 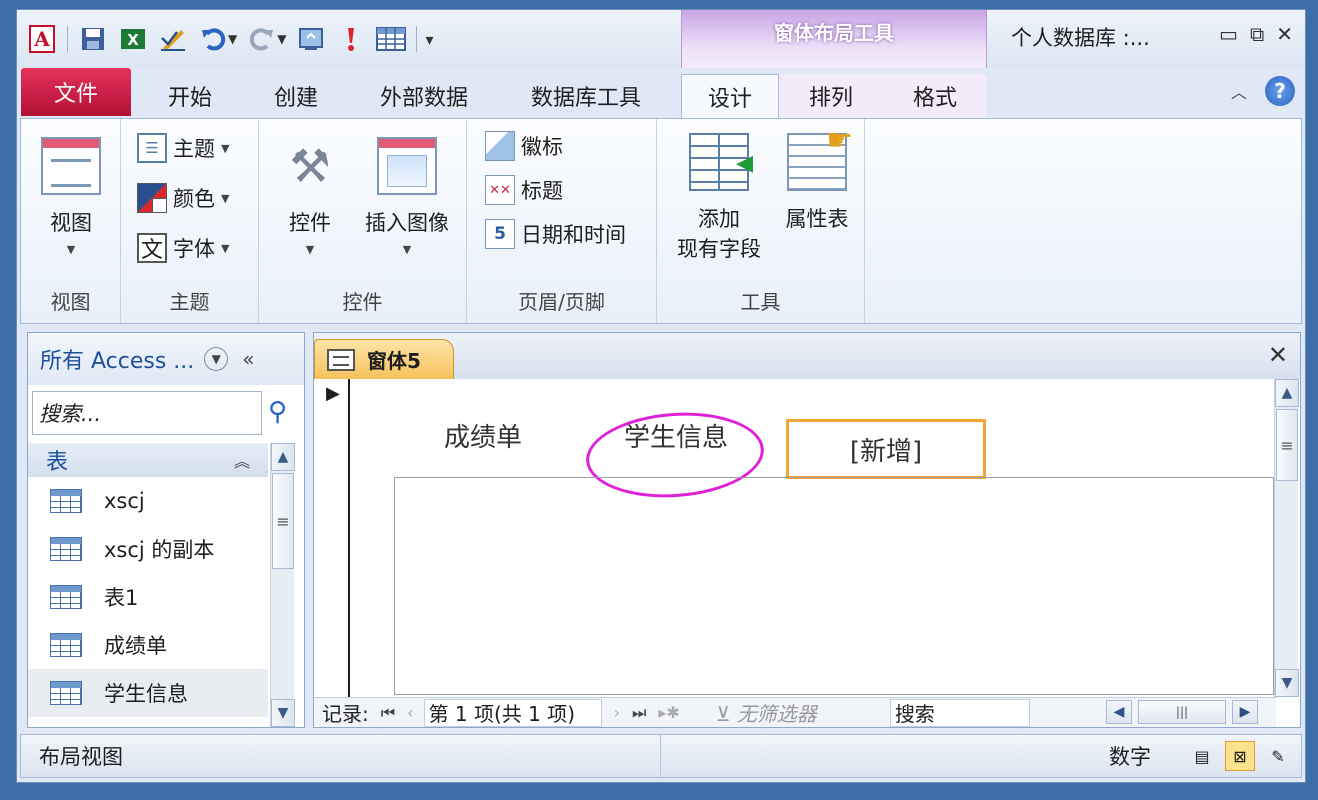 I want to click on list-item: xscj 的副本, so click(x=148, y=549).